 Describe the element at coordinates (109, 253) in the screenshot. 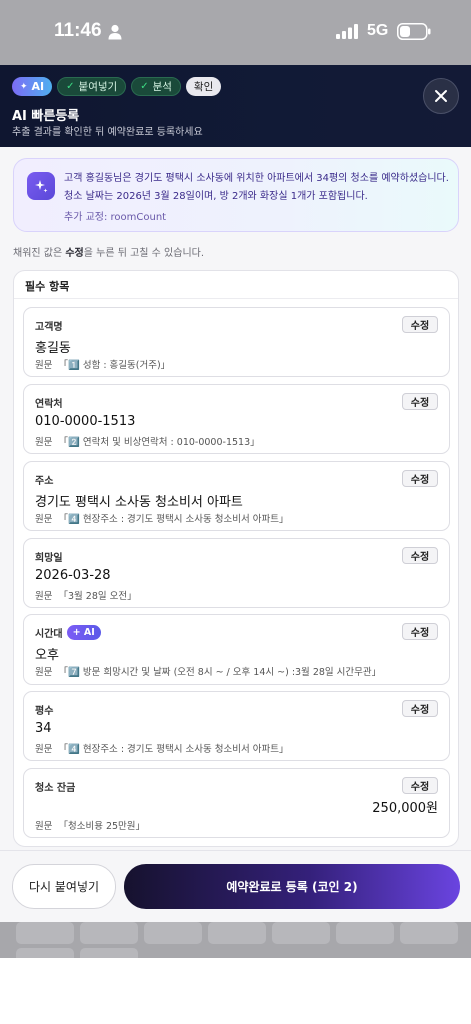

I see `edit-hint: 채워진 값은 수정을 누른 뒤 고칠 수 있습니다.` at that location.